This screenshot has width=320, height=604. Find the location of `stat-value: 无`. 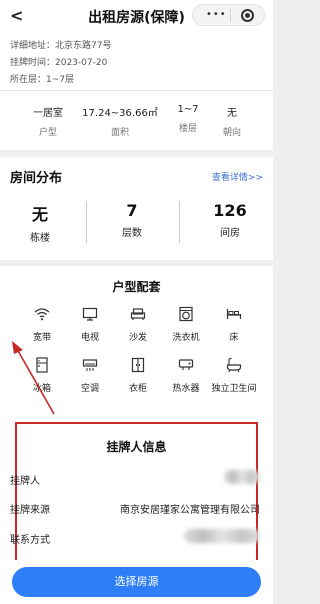

stat-value: 无 is located at coordinates (232, 113).